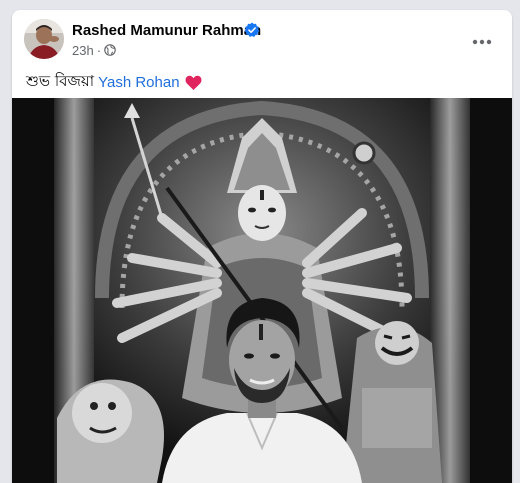 This screenshot has width=520, height=483. Describe the element at coordinates (60, 81) in the screenshot. I see `post-message: শুভ বিজয়া` at that location.